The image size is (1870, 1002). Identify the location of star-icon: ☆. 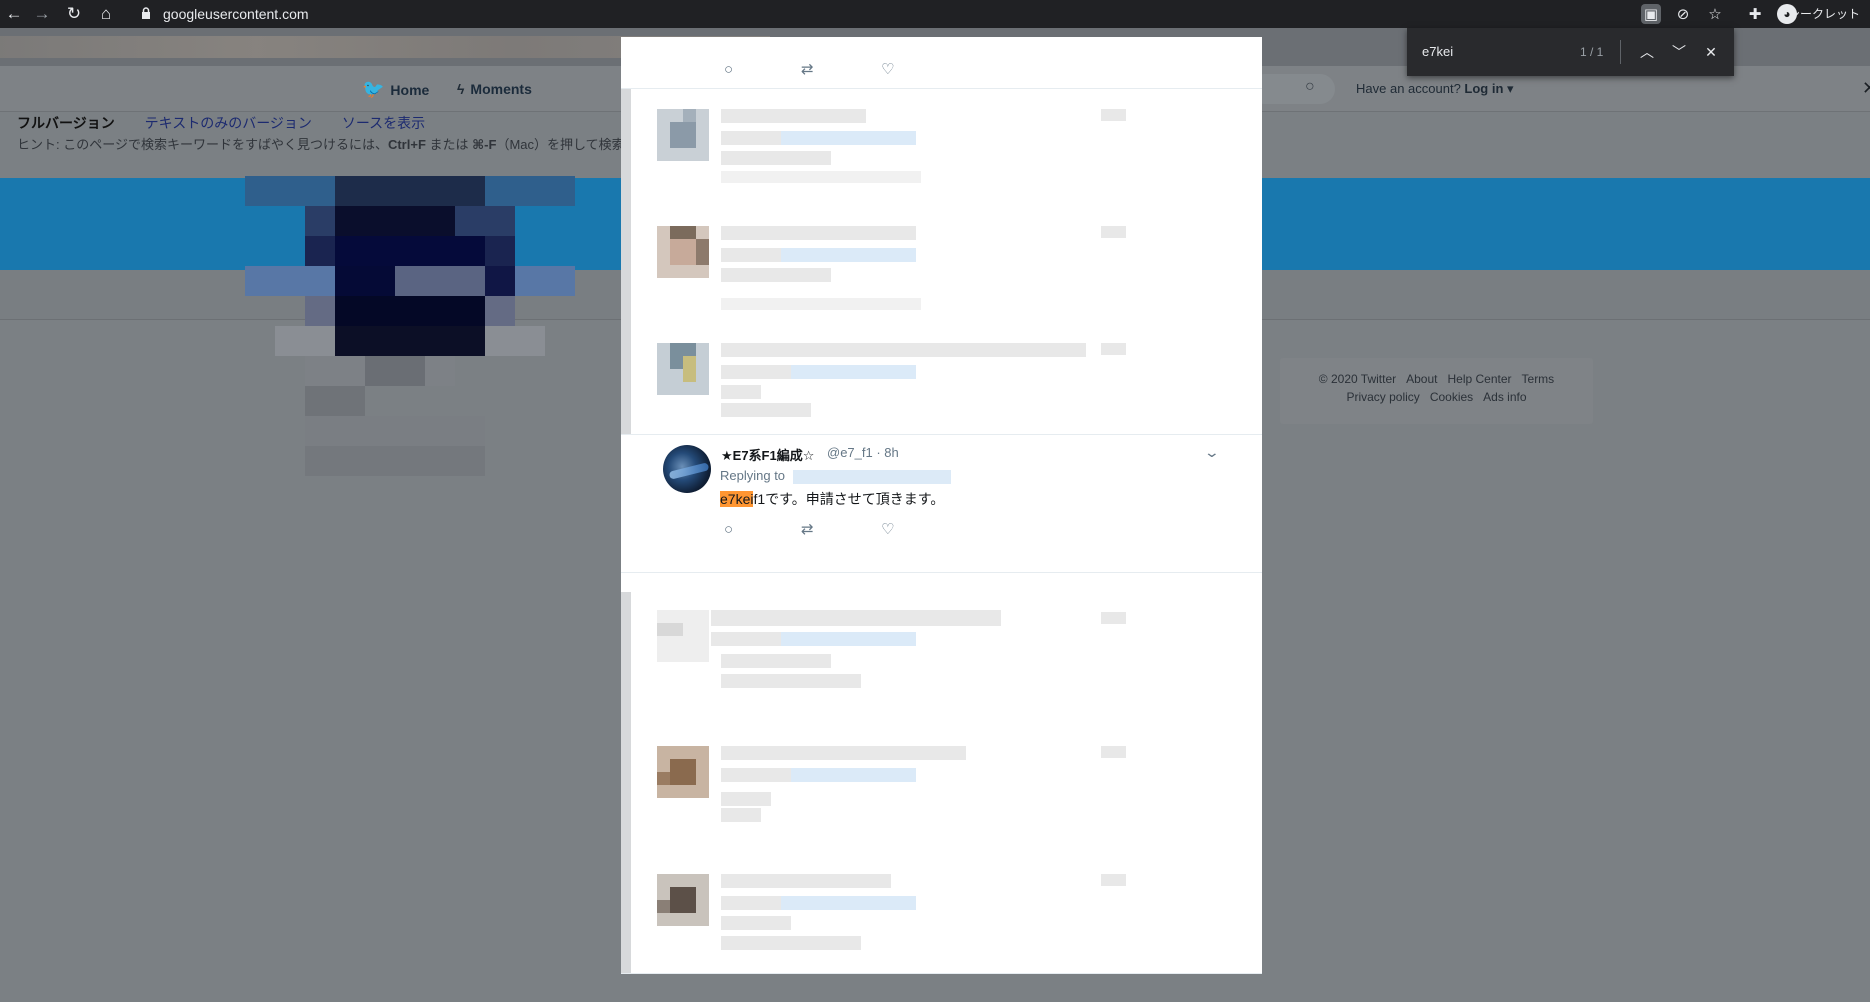
(1715, 14).